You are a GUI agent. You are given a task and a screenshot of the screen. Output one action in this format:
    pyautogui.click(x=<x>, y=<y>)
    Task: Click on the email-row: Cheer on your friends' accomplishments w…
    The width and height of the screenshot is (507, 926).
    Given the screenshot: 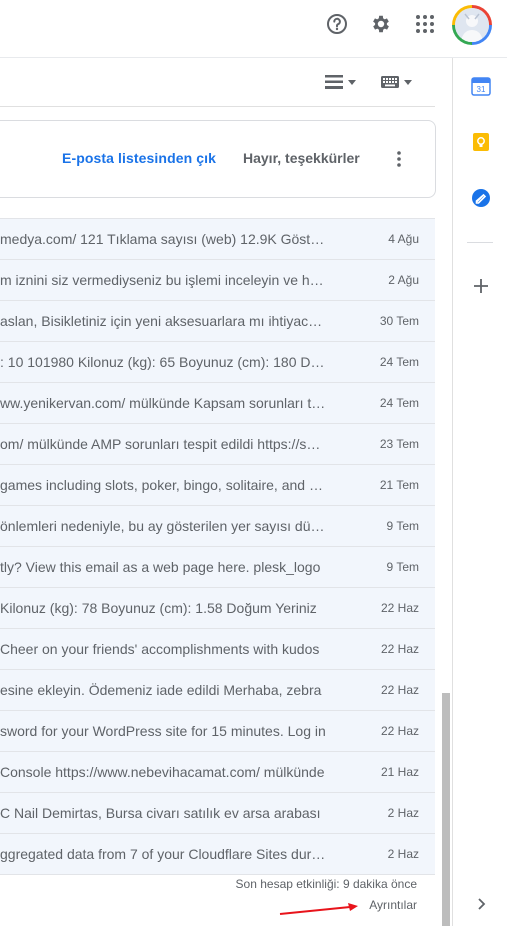 What is the action you would take?
    pyautogui.click(x=217, y=649)
    